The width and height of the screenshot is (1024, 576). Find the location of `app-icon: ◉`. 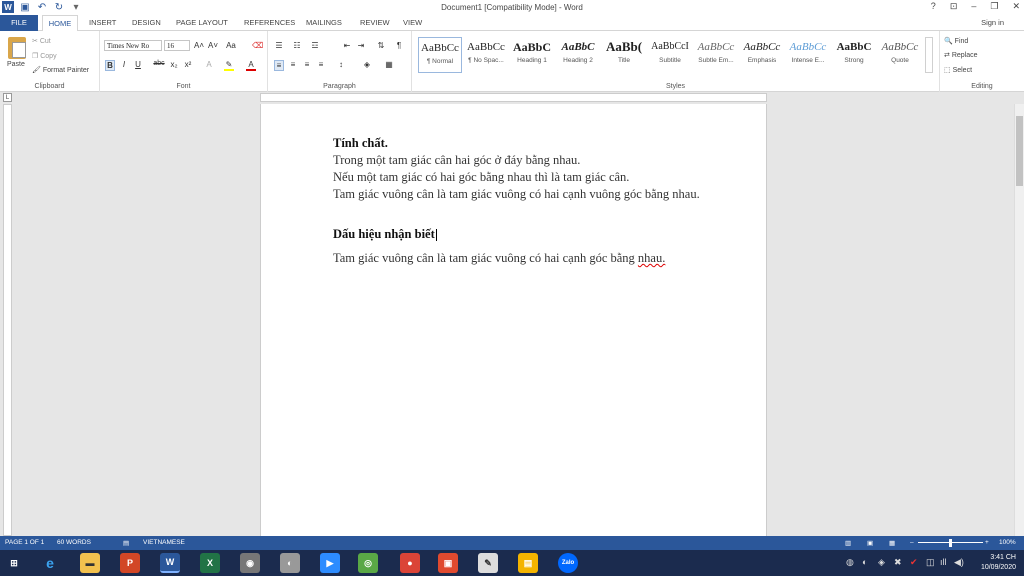

app-icon: ◉ is located at coordinates (250, 563).